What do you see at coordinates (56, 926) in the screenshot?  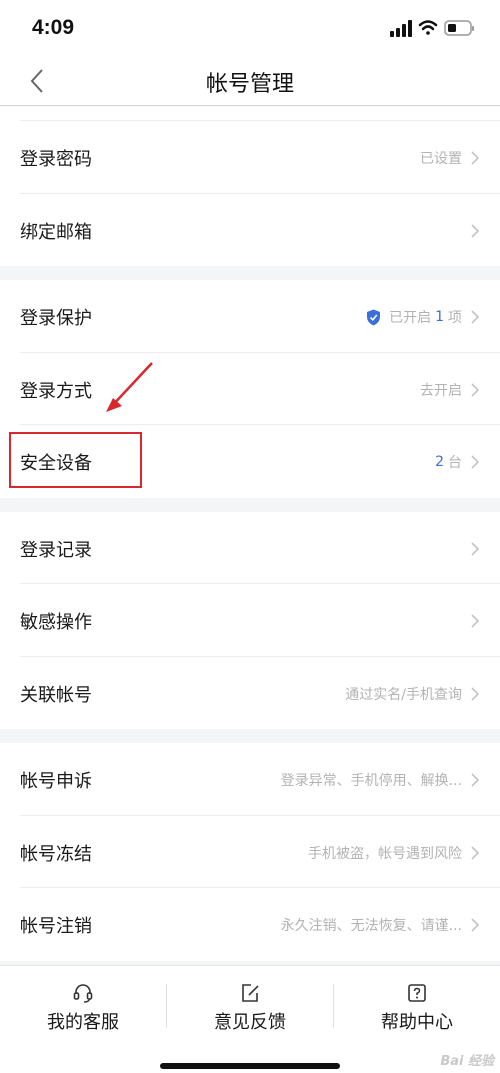 I see `row-label: 帐号注销` at bounding box center [56, 926].